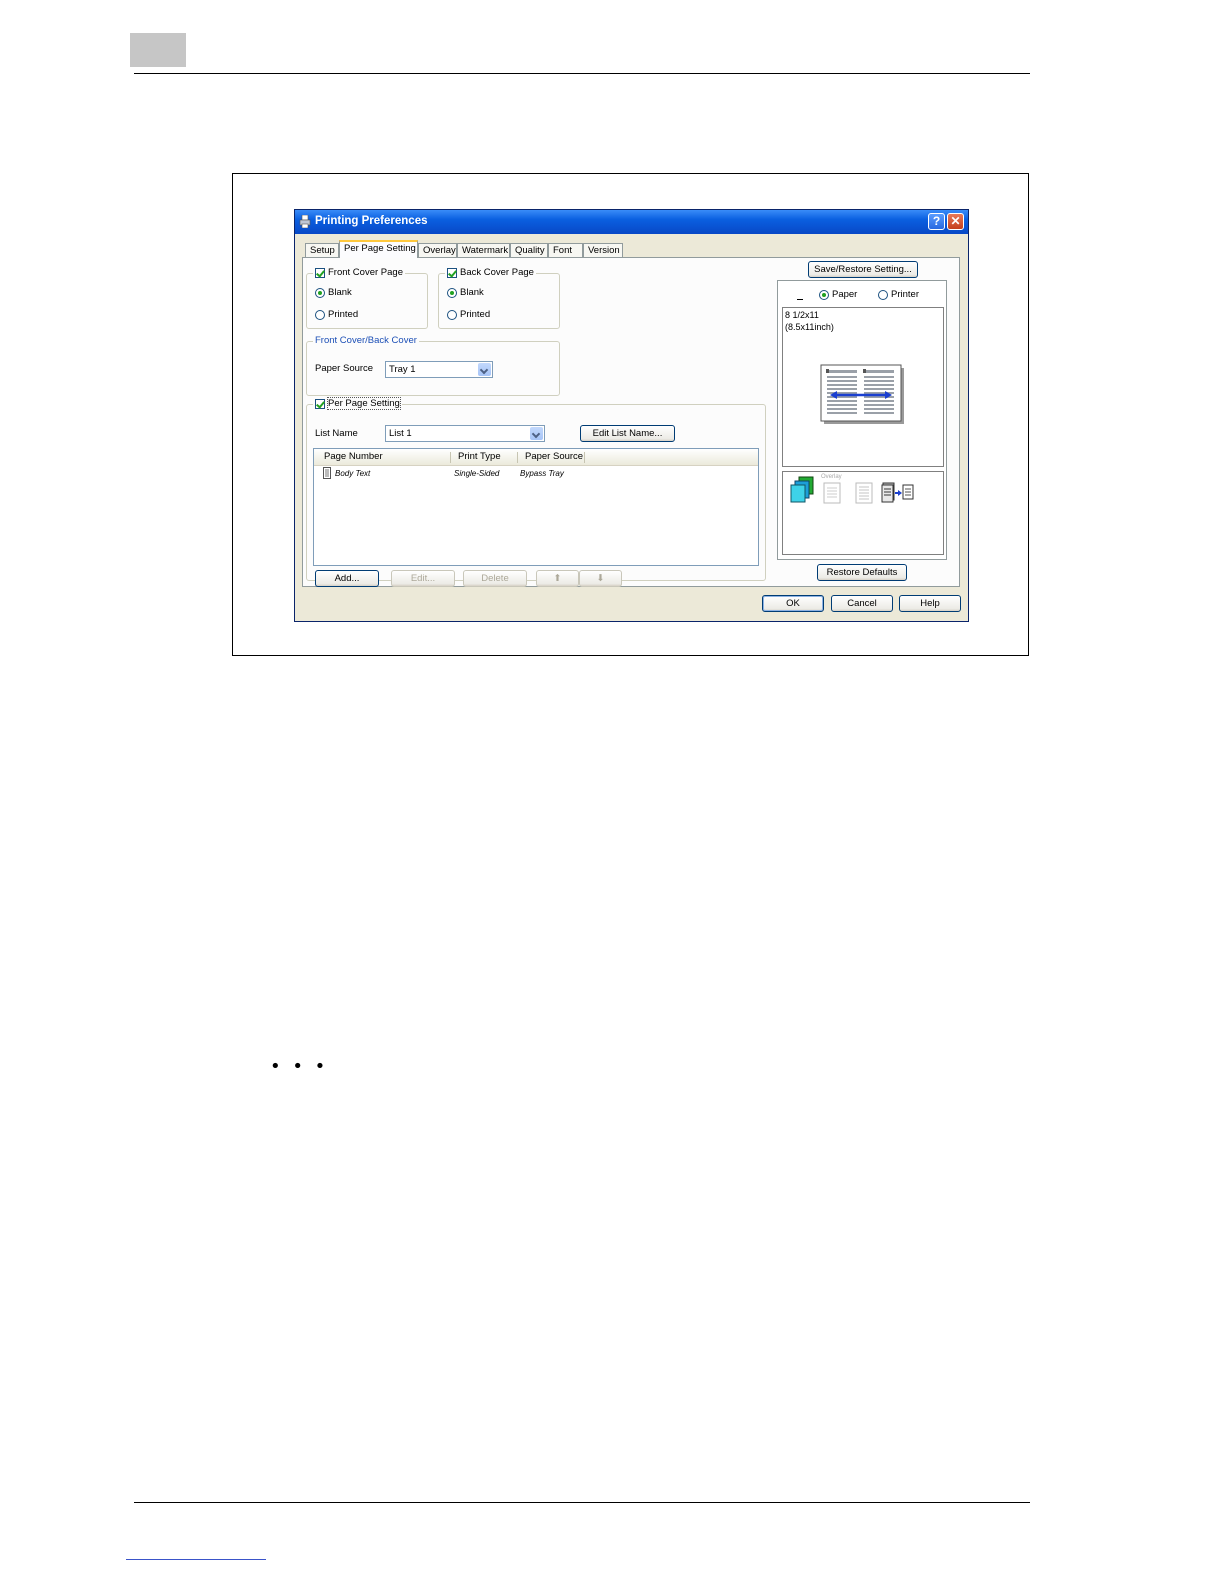 The height and width of the screenshot is (1584, 1224). What do you see at coordinates (864, 493) in the screenshot?
I see `watermark-page-icon` at bounding box center [864, 493].